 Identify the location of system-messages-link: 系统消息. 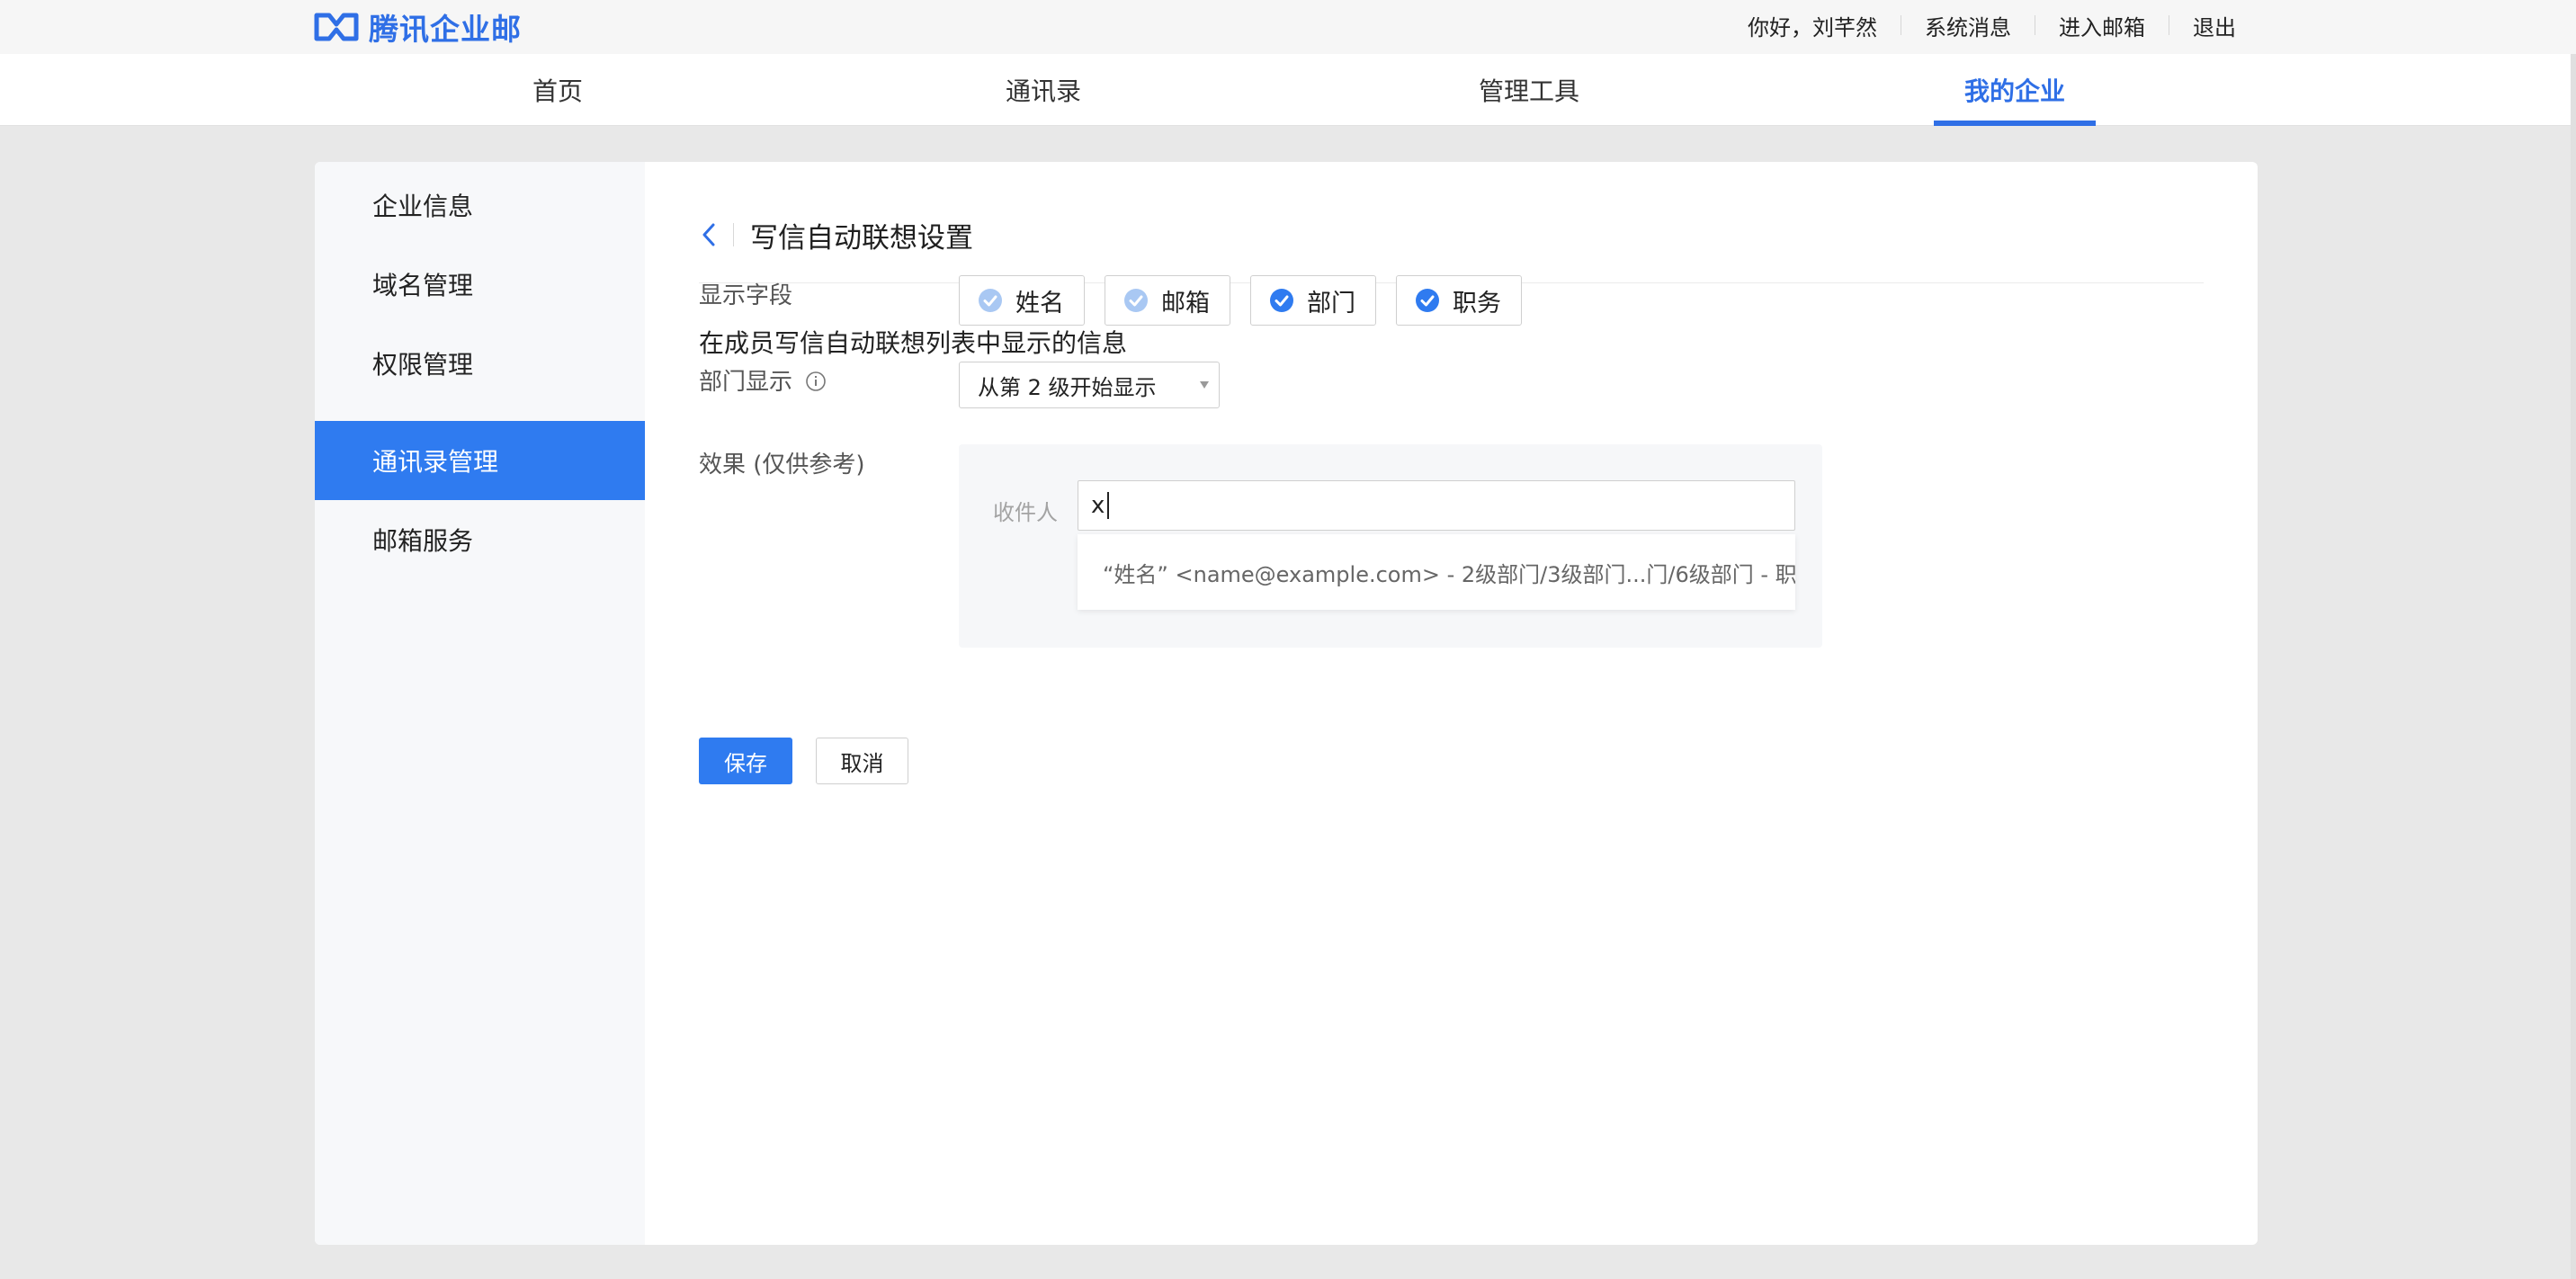
(1968, 26).